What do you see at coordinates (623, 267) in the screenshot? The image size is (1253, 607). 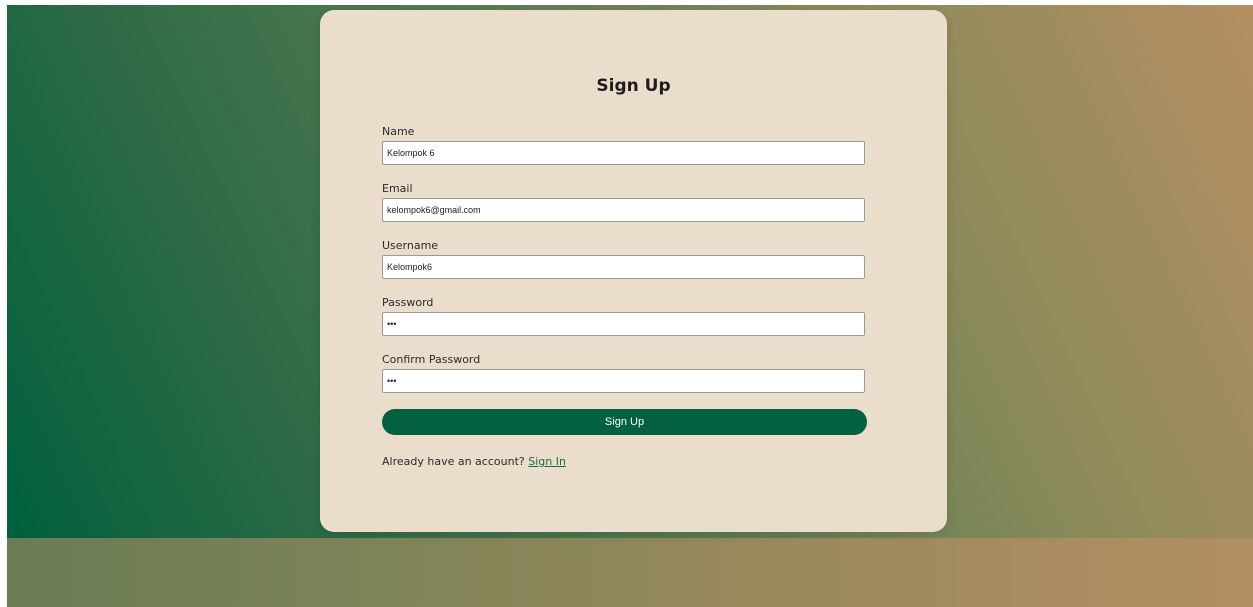 I see `username-input` at bounding box center [623, 267].